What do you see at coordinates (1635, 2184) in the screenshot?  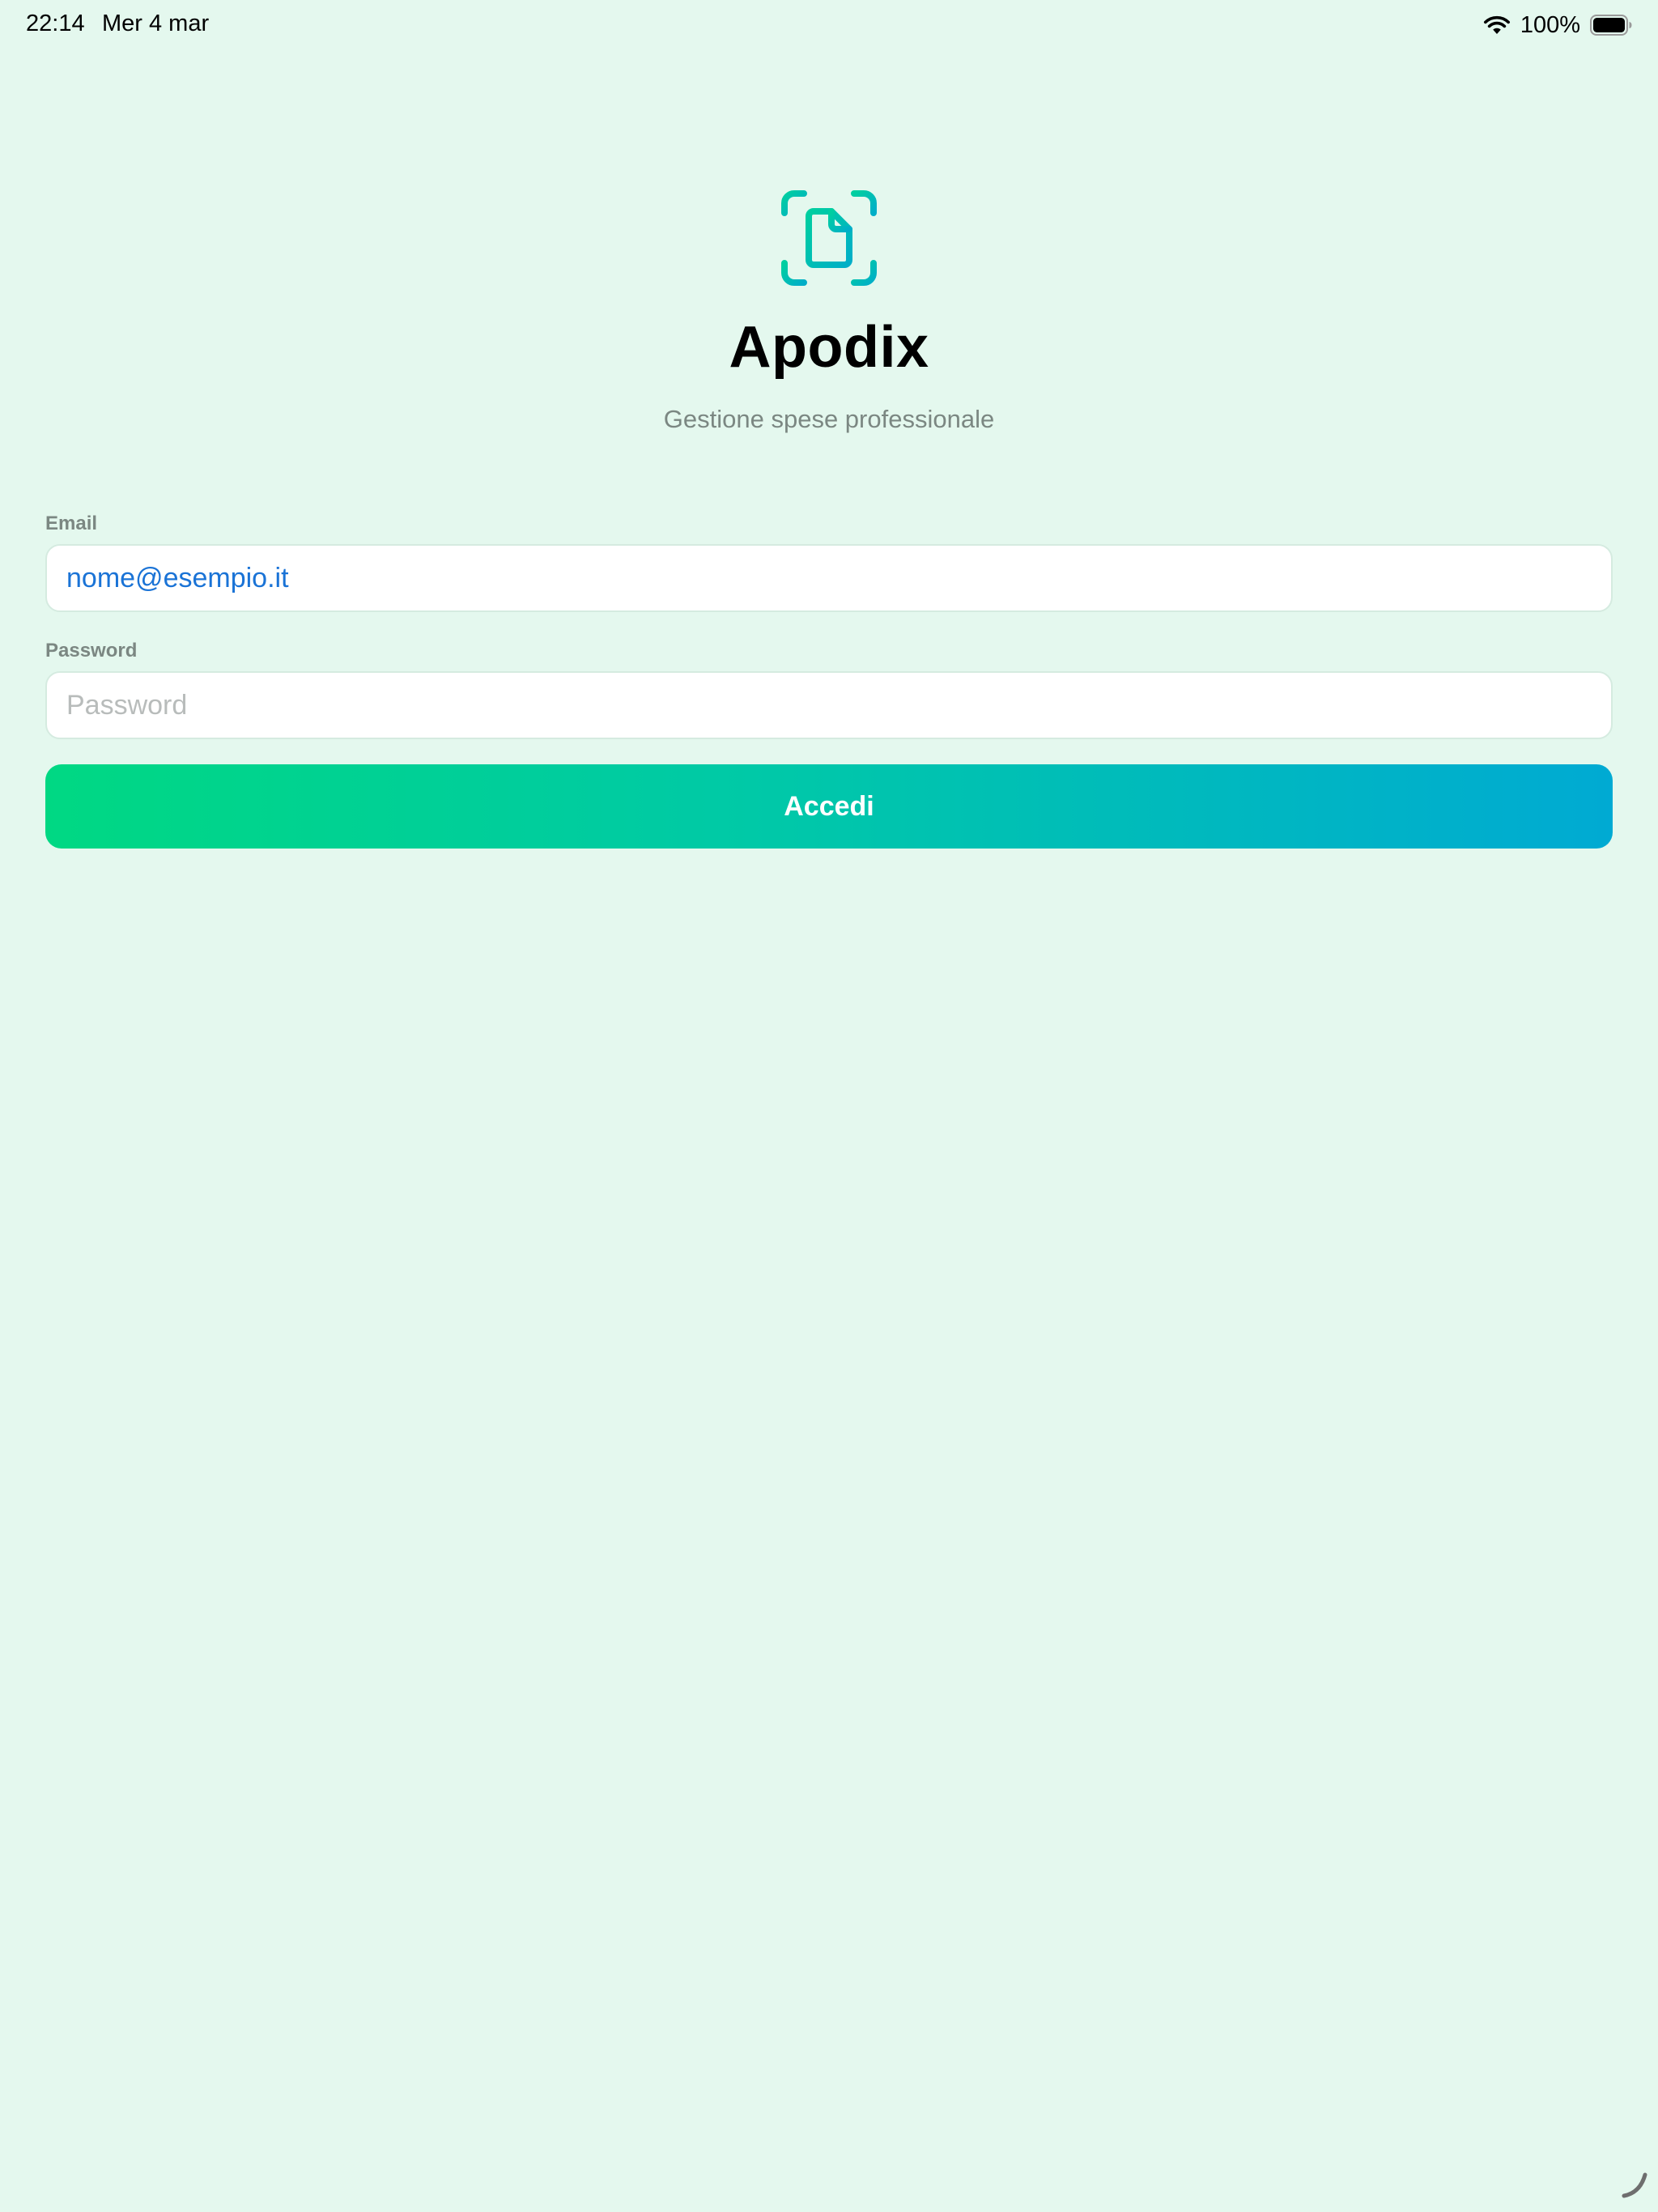 I see `resize-handle-icon` at bounding box center [1635, 2184].